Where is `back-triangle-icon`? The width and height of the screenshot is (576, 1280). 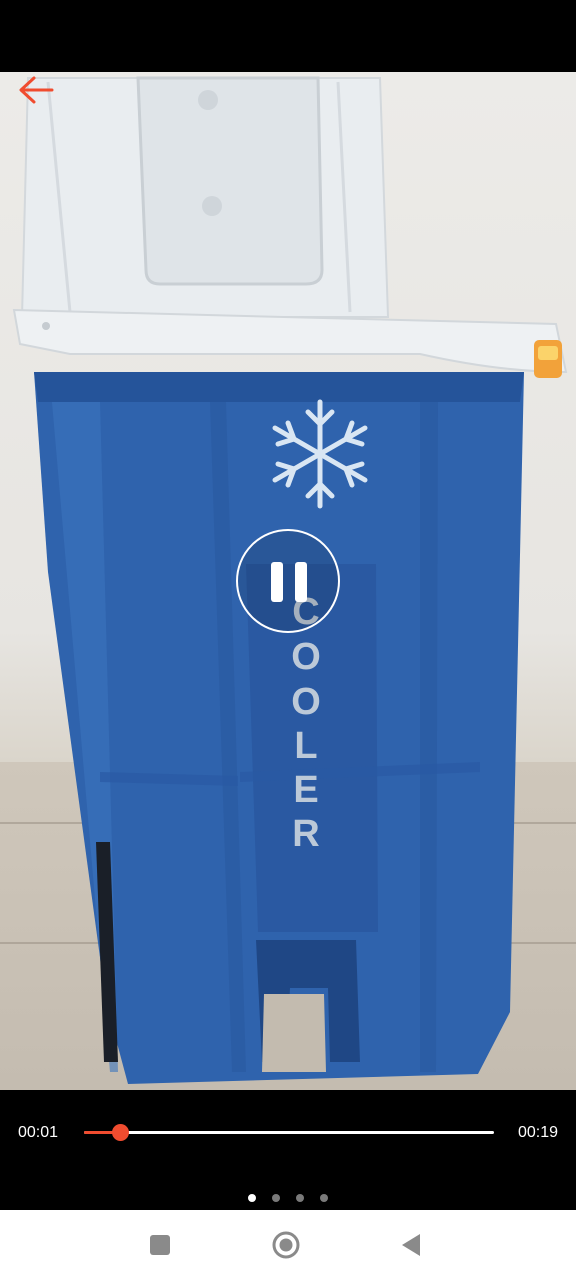
back-triangle-icon is located at coordinates (411, 1245).